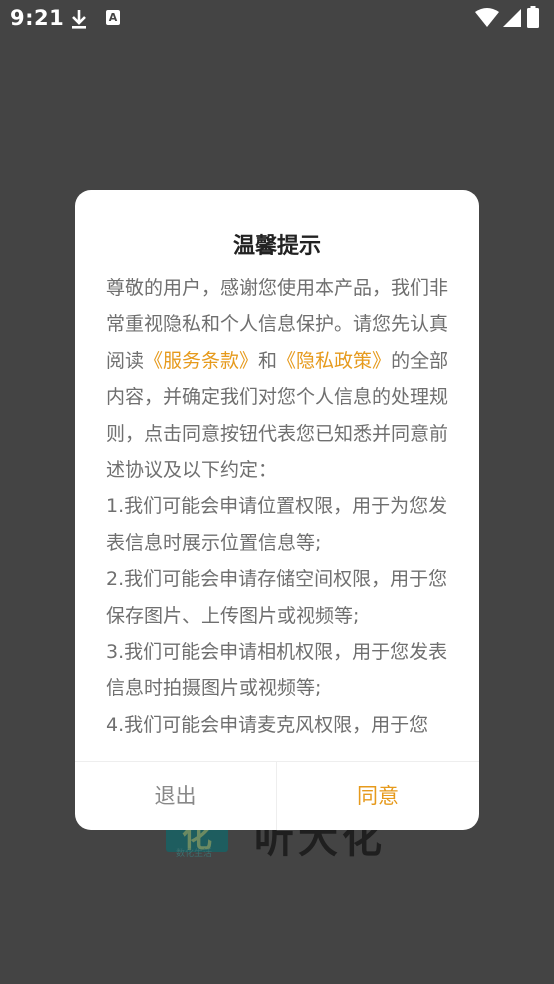 This screenshot has height=984, width=554. Describe the element at coordinates (194, 854) in the screenshot. I see `app-logo-caption: 数化生活` at that location.